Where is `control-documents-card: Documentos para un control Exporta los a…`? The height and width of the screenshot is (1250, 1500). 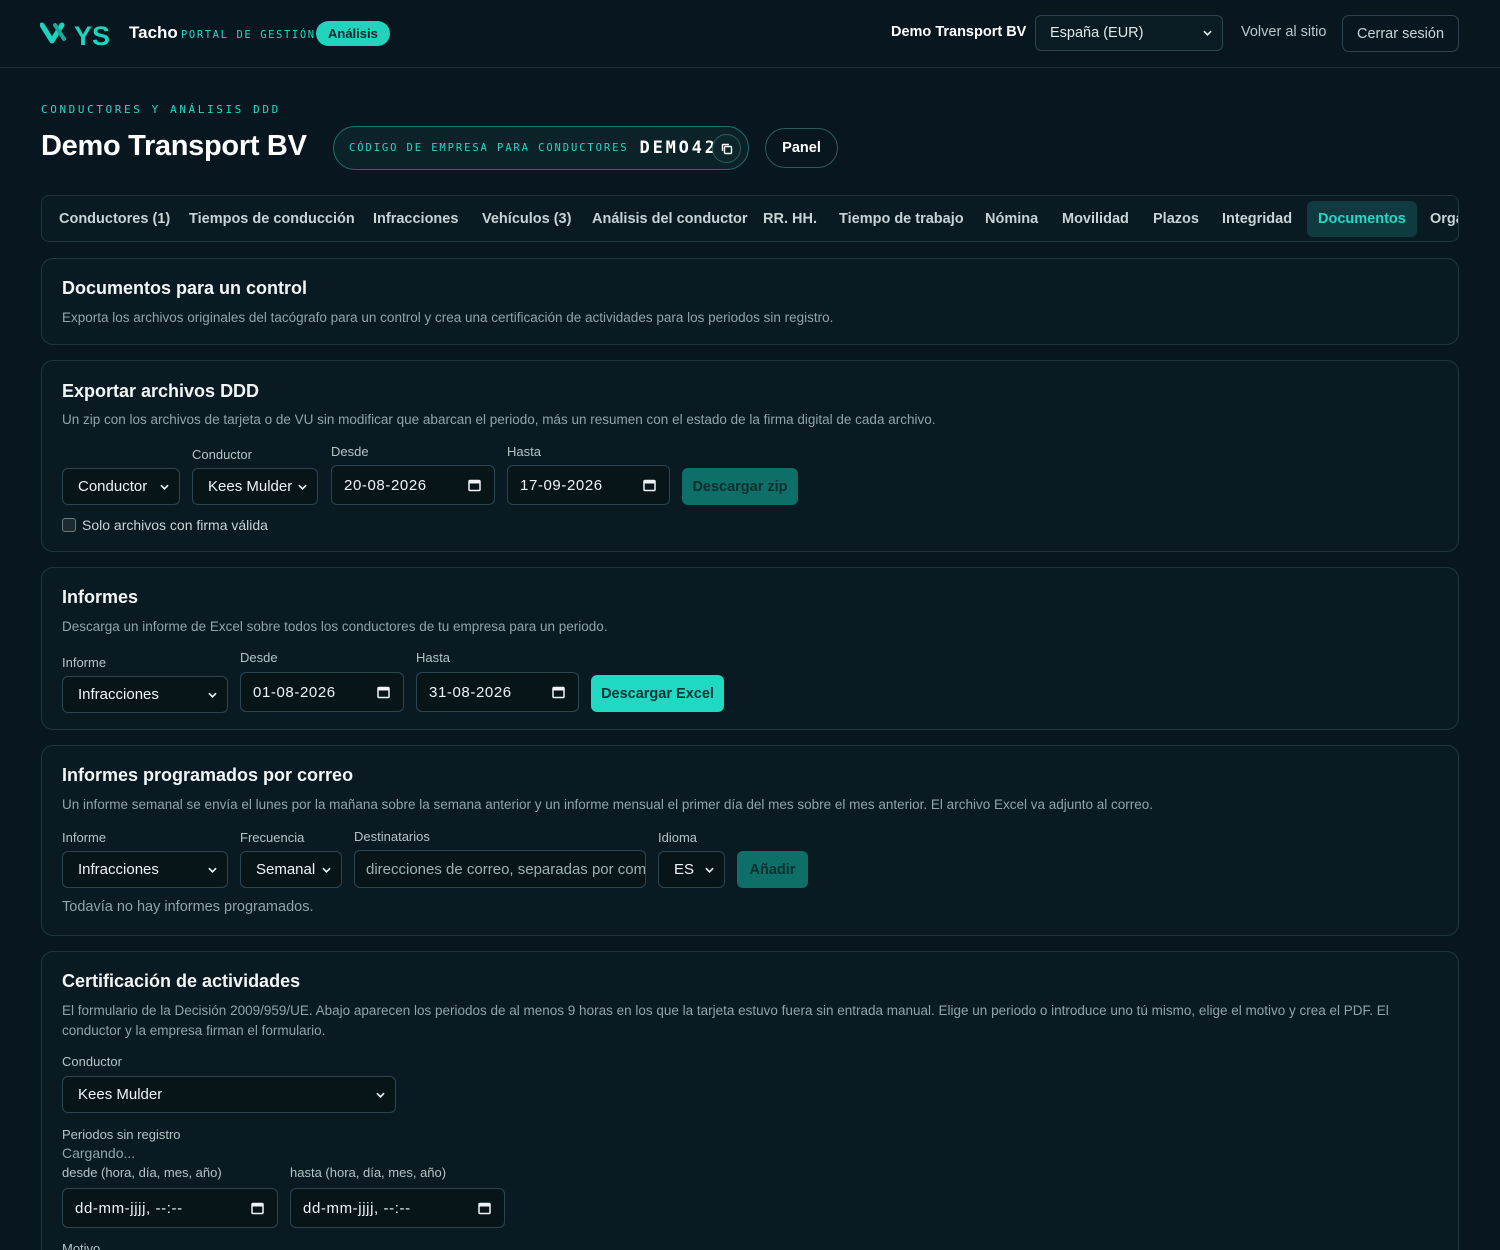 control-documents-card: Documentos para un control Exporta los a… is located at coordinates (750, 301).